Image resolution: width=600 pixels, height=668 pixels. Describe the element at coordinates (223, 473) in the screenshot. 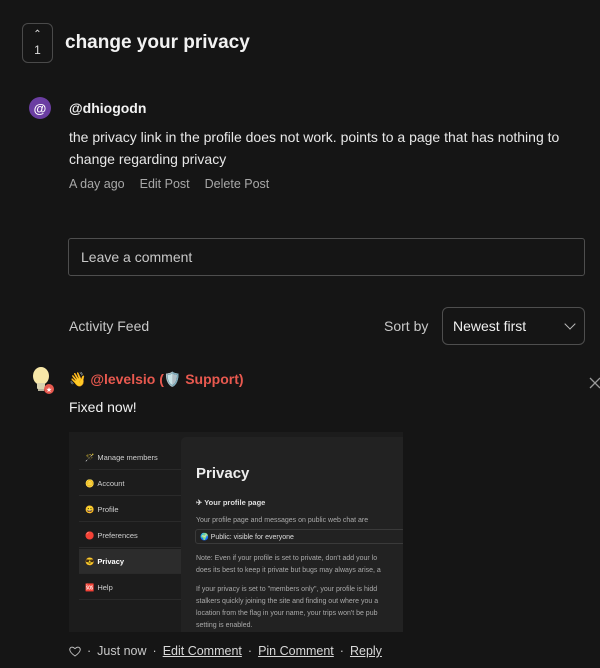

I see `screenshot-panel-title: Privacy` at that location.